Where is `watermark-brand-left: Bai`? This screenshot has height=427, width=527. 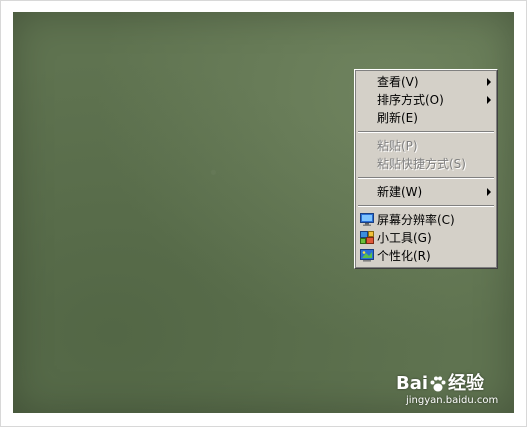 watermark-brand-left: Bai is located at coordinates (412, 383).